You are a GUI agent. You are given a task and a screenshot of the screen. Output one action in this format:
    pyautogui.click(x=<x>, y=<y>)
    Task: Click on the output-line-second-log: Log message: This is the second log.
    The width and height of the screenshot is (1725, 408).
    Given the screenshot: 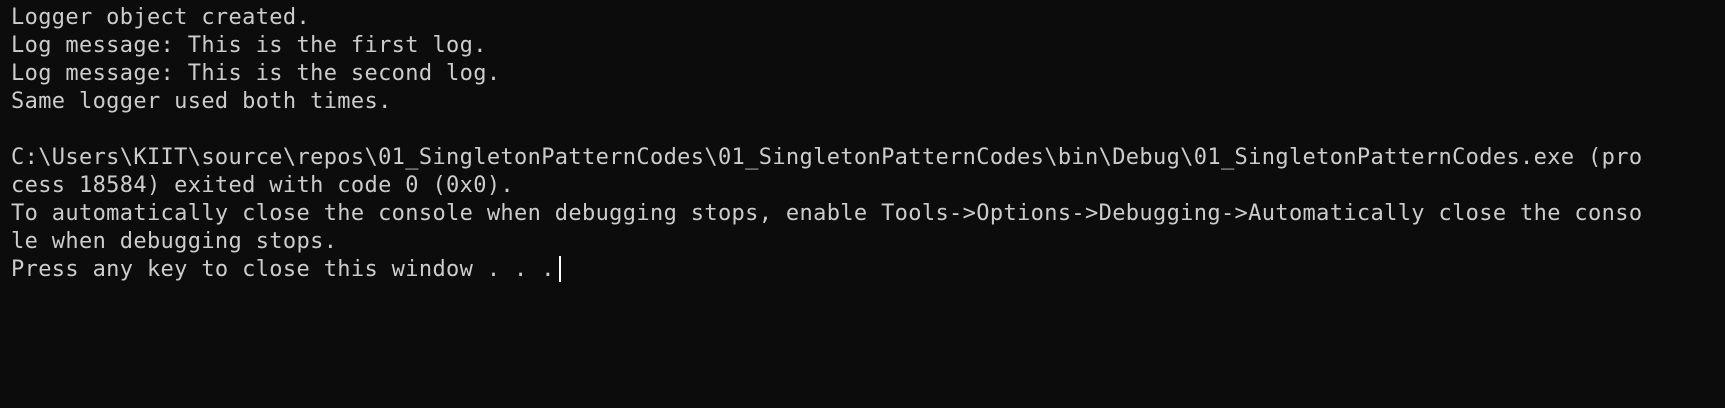 What is the action you would take?
    pyautogui.click(x=256, y=73)
    